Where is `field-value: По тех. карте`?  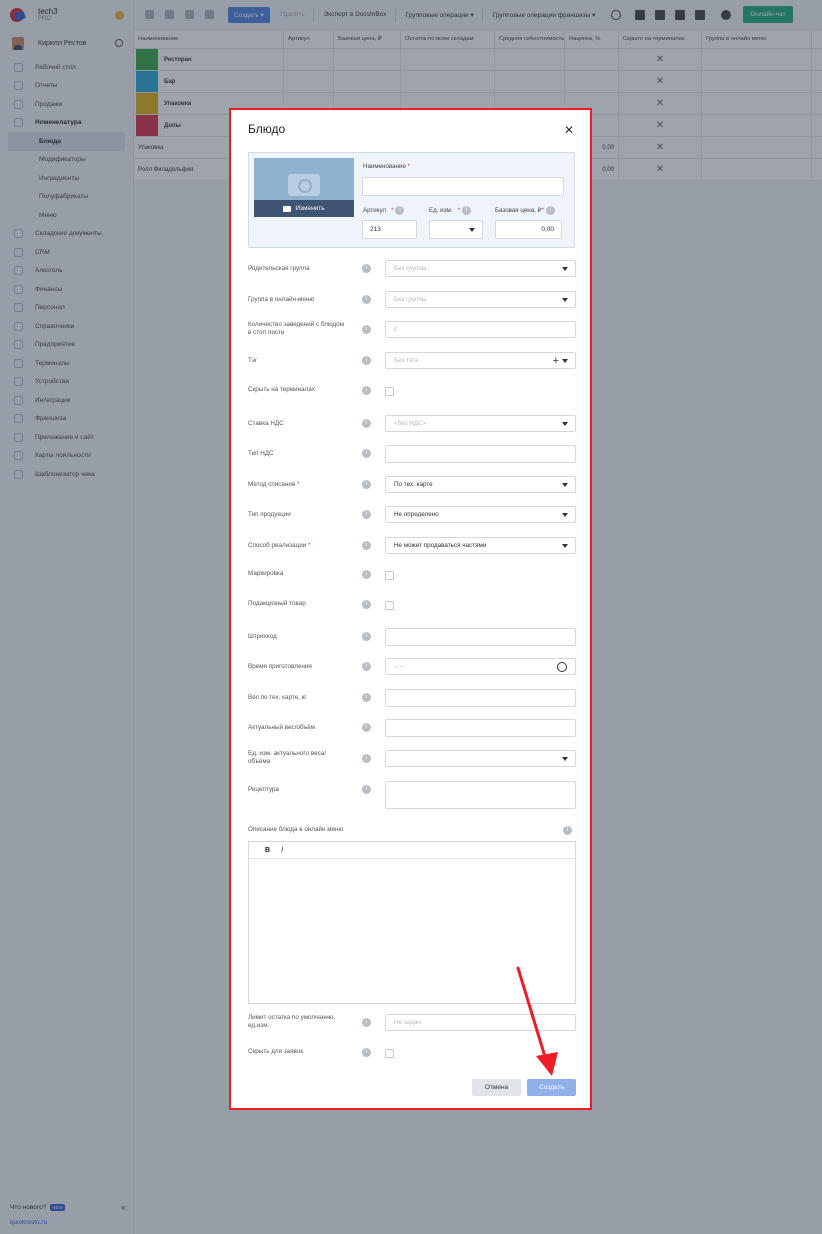
field-value: По тех. карте is located at coordinates (413, 484).